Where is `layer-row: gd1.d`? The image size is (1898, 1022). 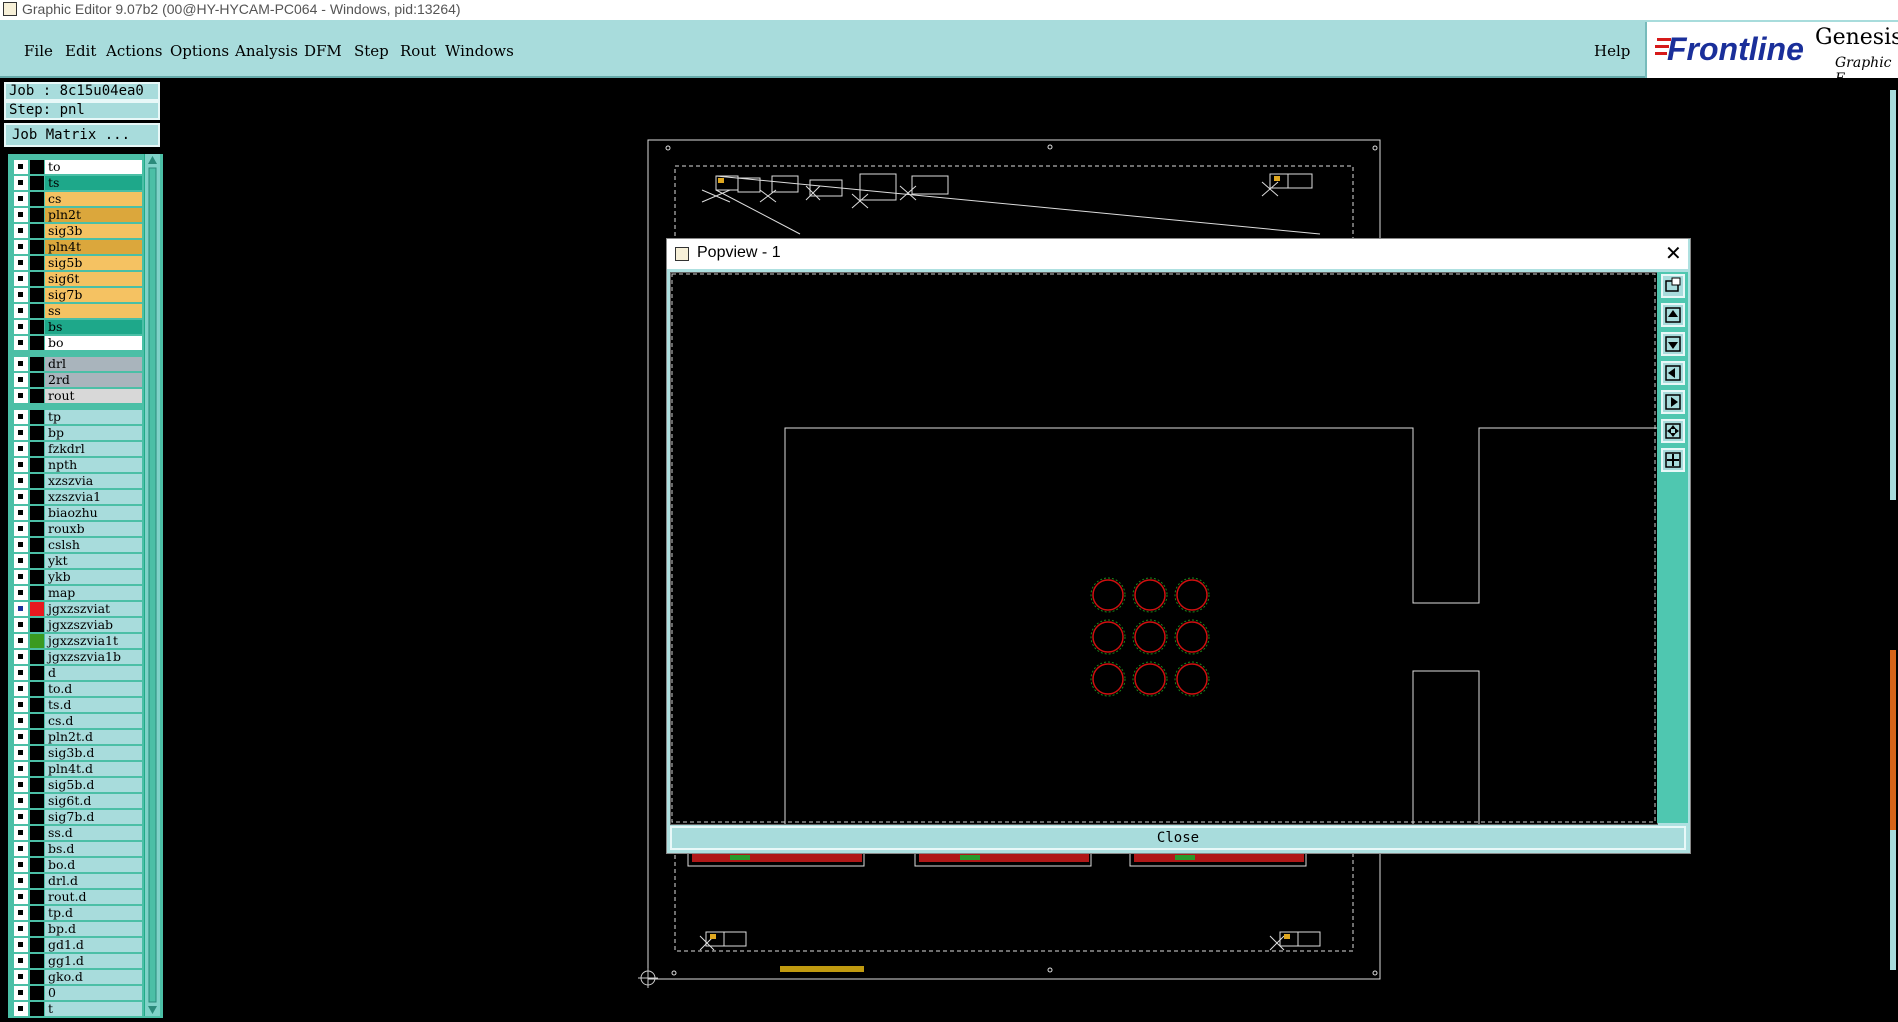 layer-row: gd1.d is located at coordinates (77, 945).